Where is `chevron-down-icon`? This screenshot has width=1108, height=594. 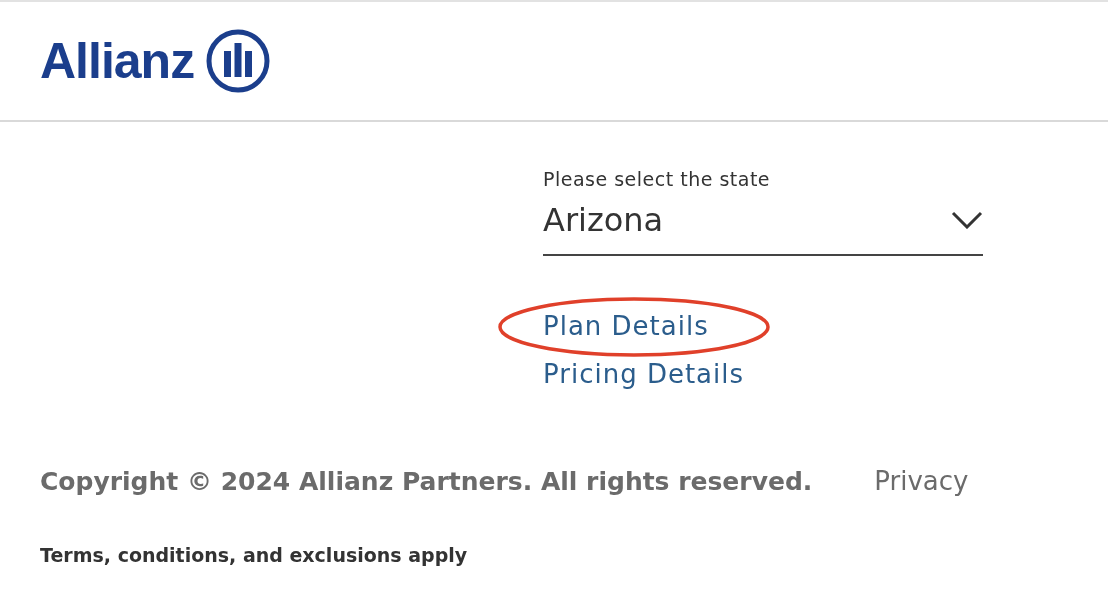 chevron-down-icon is located at coordinates (967, 219).